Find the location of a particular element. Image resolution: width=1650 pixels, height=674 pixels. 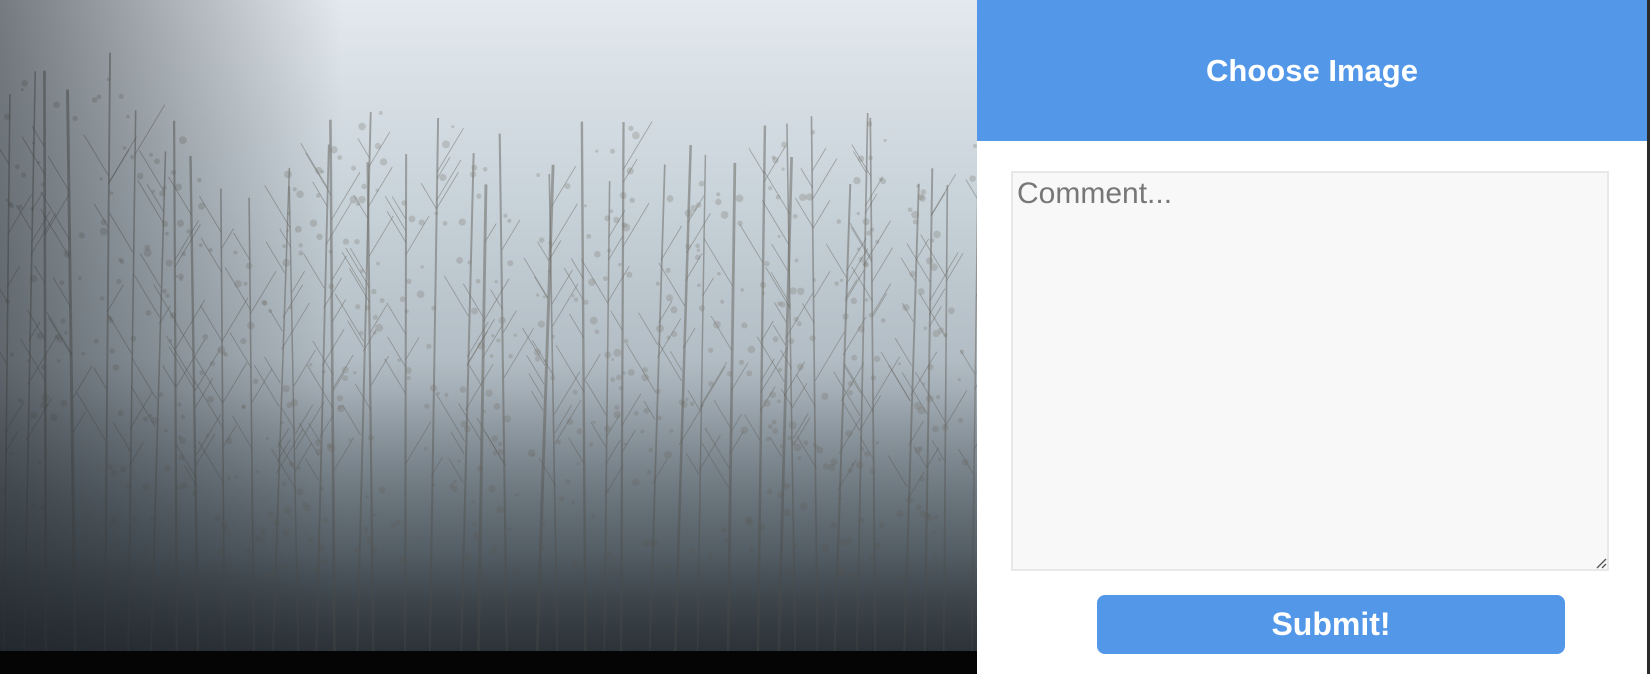

resize-handle-icon is located at coordinates (1601, 563).